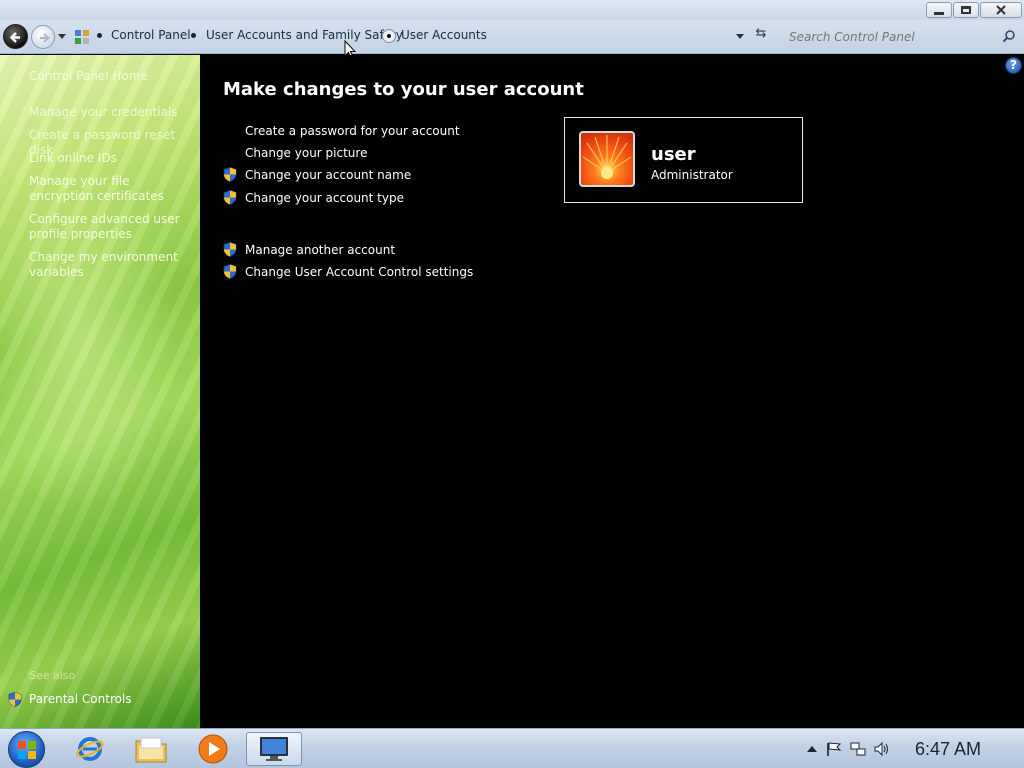  Describe the element at coordinates (886, 37) in the screenshot. I see `search-input` at that location.